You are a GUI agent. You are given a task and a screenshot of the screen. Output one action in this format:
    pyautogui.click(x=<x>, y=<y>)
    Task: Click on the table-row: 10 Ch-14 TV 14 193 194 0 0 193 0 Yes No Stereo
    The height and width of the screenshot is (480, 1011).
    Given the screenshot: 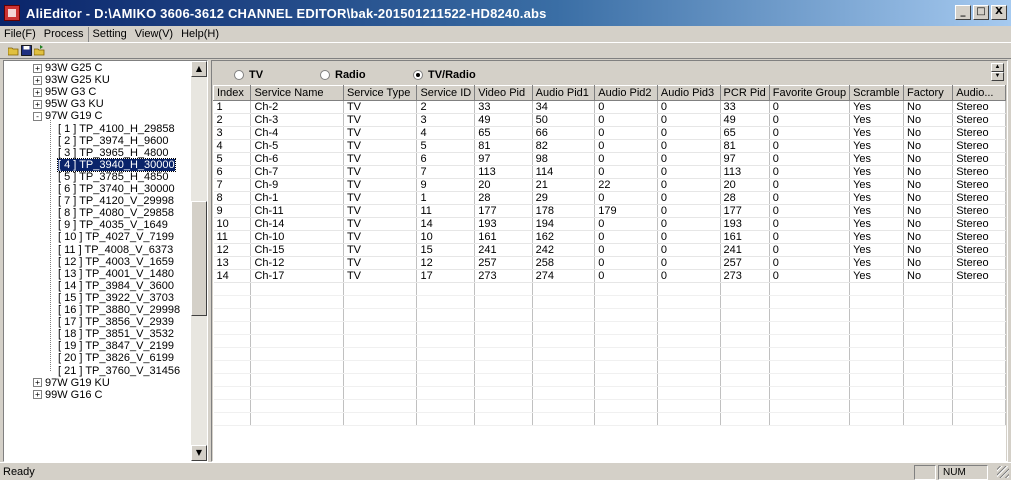 What is the action you would take?
    pyautogui.click(x=609, y=224)
    